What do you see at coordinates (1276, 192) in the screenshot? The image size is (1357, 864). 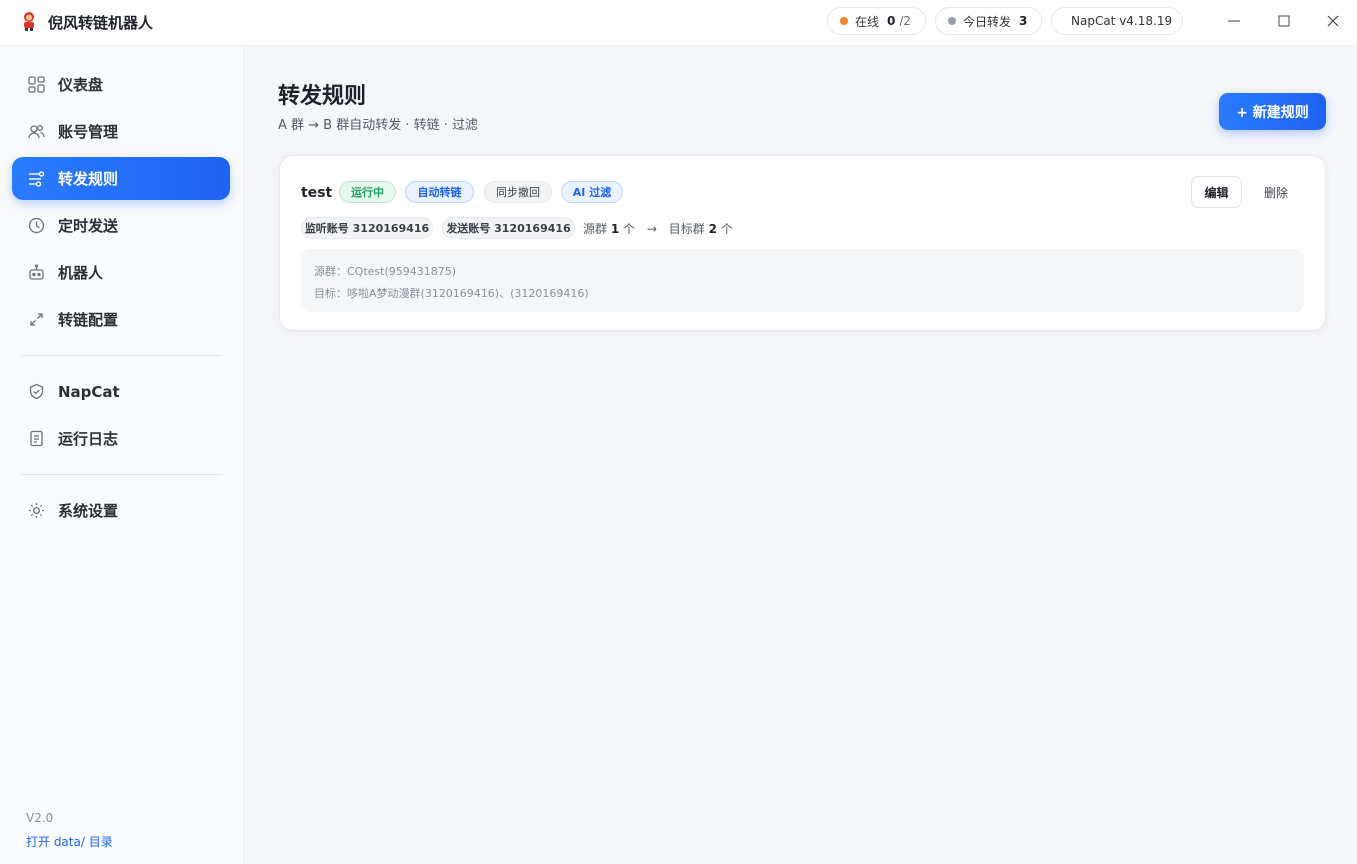 I see `delete-rule-button: 删除` at bounding box center [1276, 192].